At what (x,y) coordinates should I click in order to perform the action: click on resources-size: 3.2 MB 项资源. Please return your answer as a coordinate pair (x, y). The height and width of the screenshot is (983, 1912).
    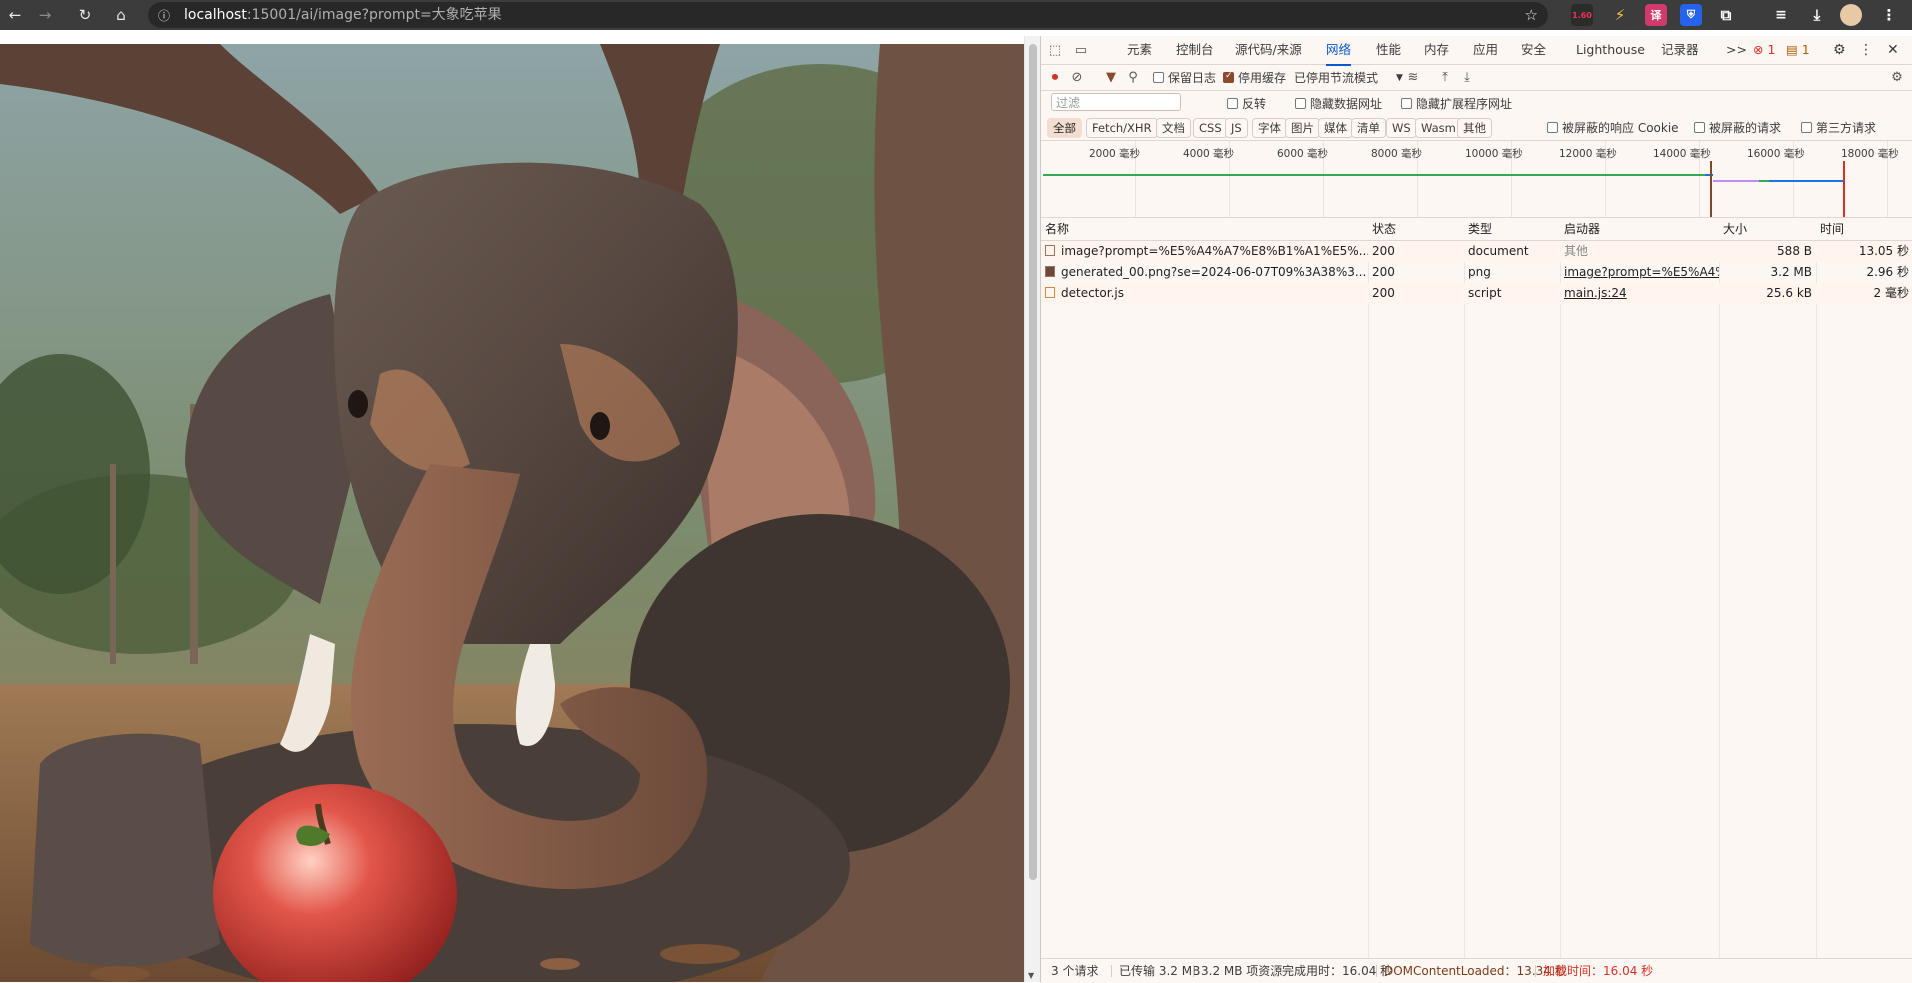
    Looking at the image, I should click on (1242, 971).